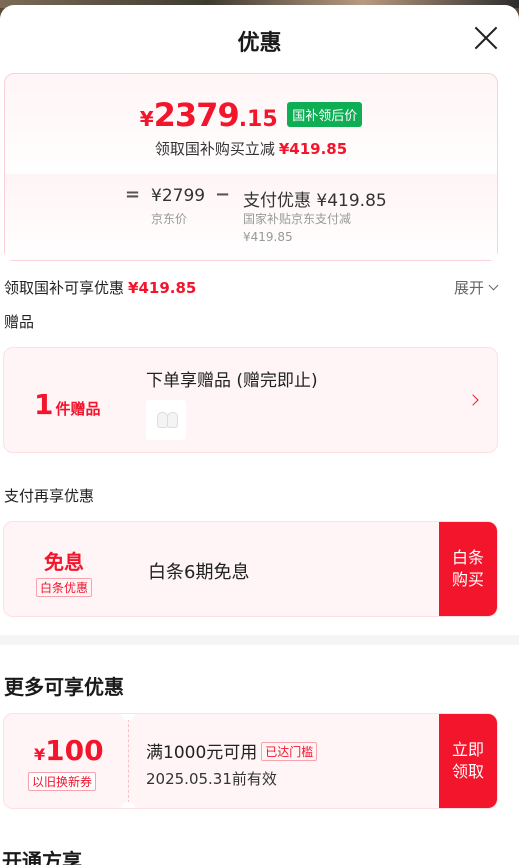 The height and width of the screenshot is (865, 519). Describe the element at coordinates (223, 194) in the screenshot. I see `minus-sign: −` at that location.